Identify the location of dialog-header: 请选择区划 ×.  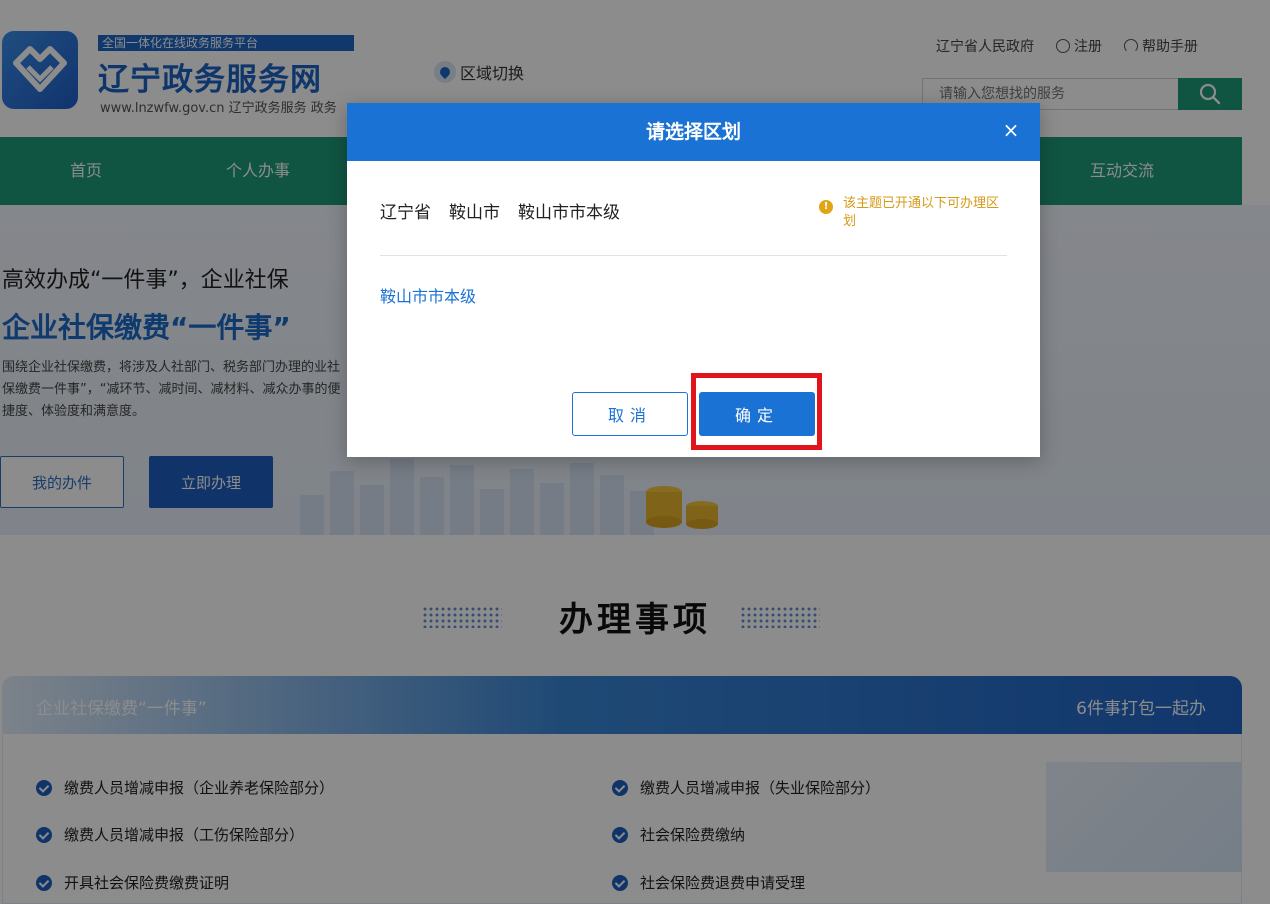
(693, 132).